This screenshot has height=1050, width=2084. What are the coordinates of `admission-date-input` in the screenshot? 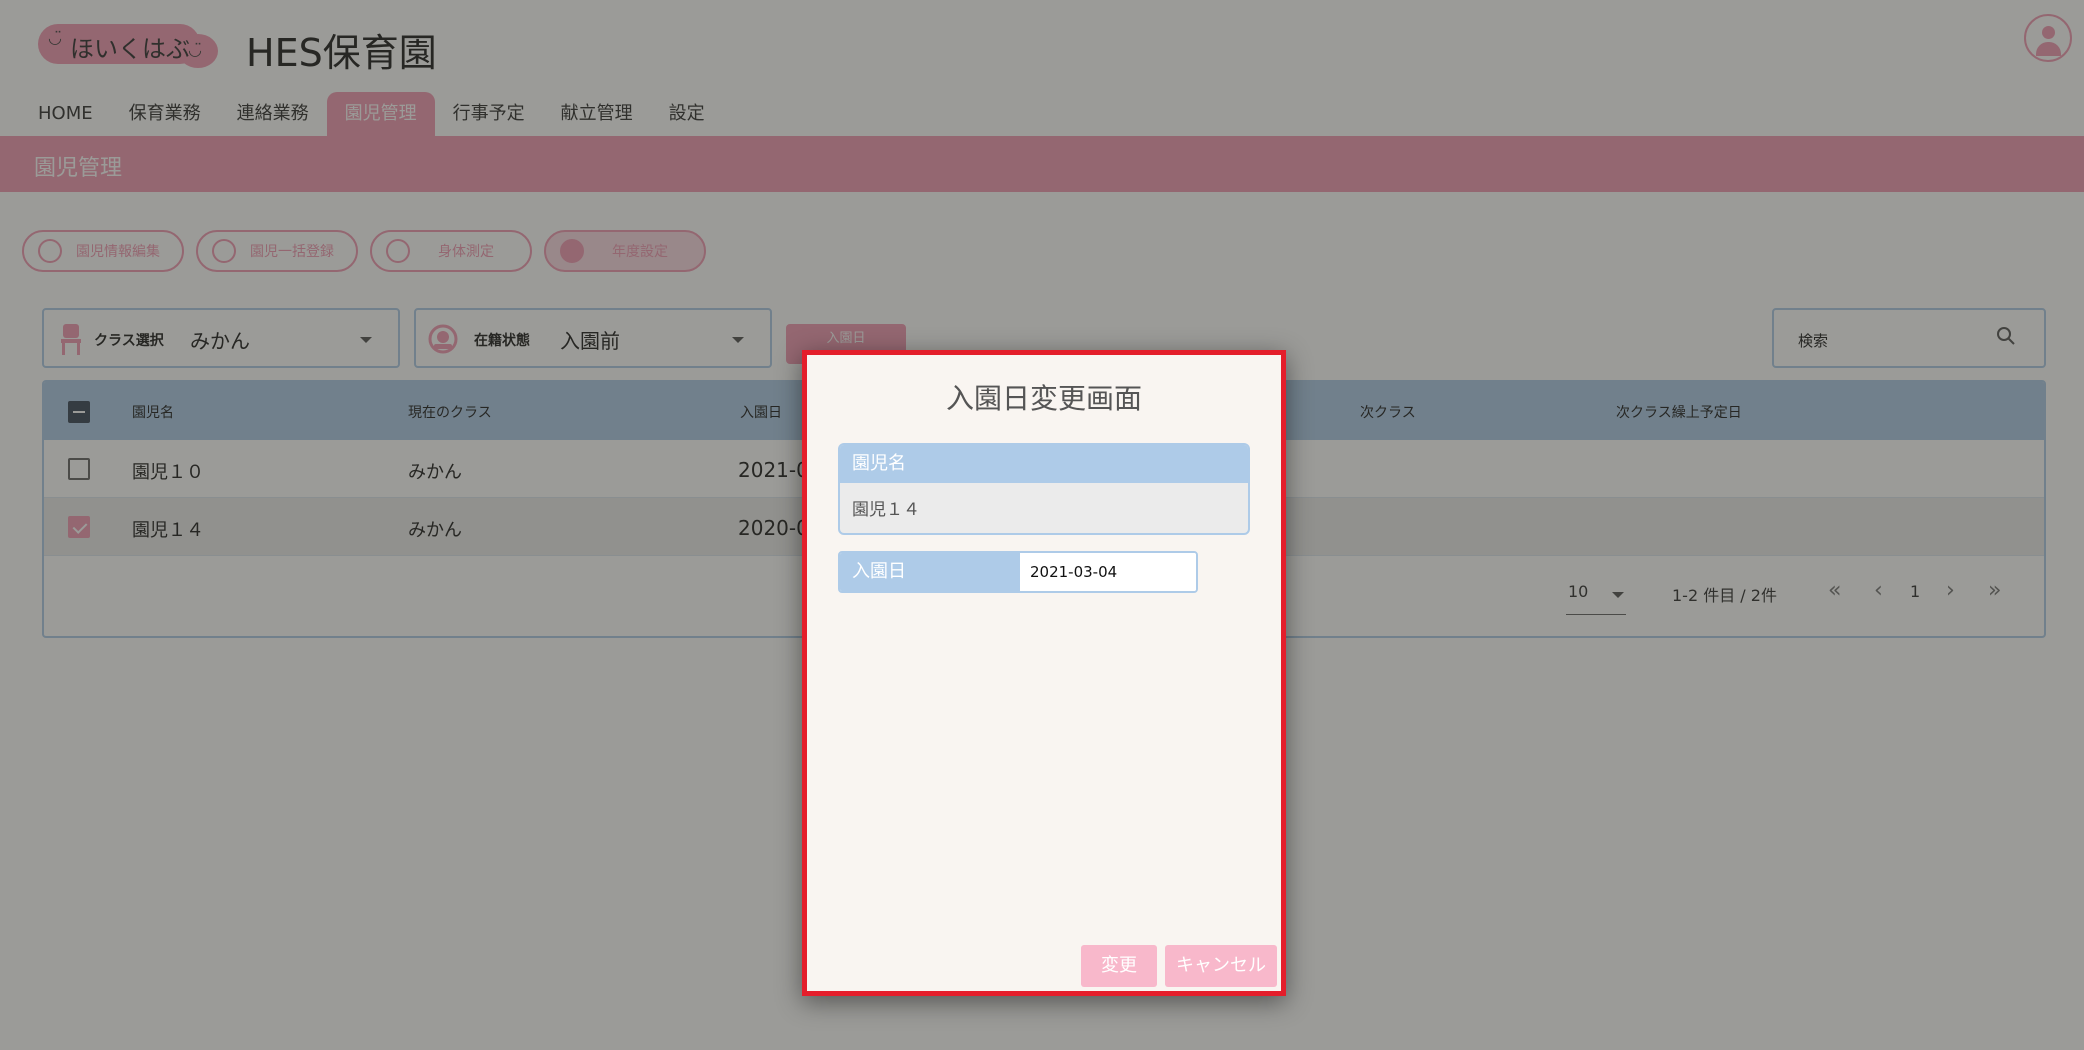 It's located at (1108, 572).